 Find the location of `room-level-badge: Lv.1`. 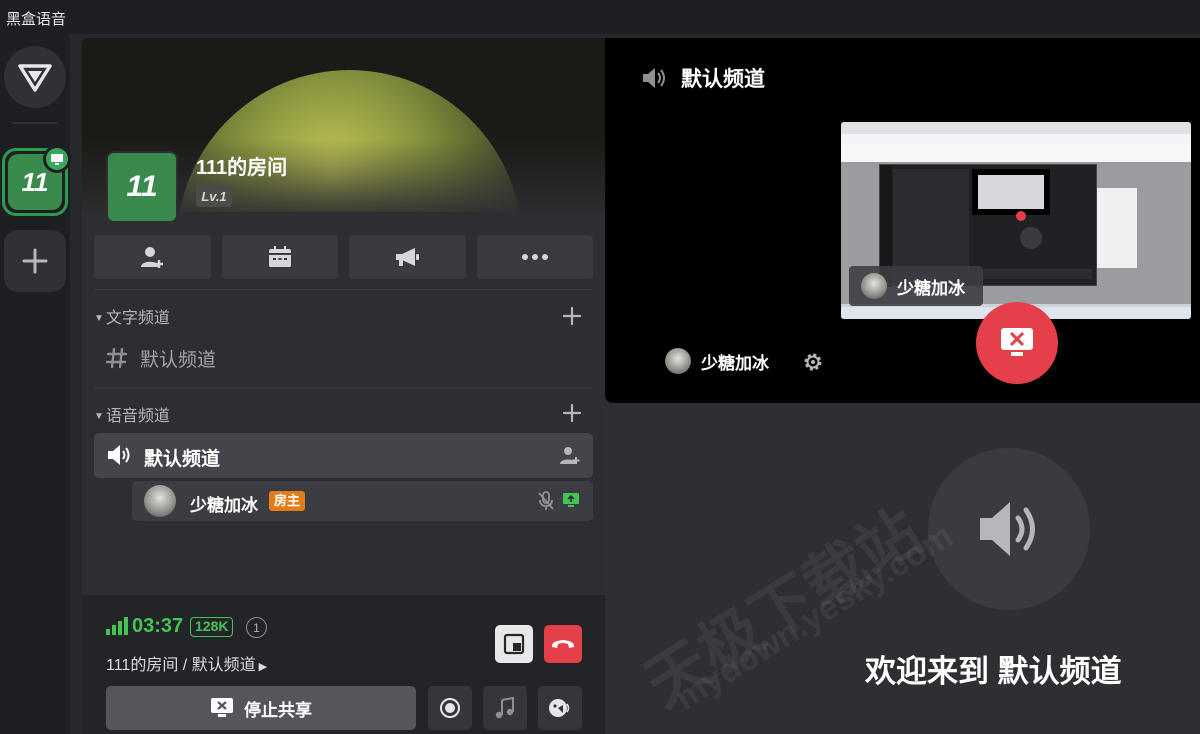

room-level-badge: Lv.1 is located at coordinates (214, 196).